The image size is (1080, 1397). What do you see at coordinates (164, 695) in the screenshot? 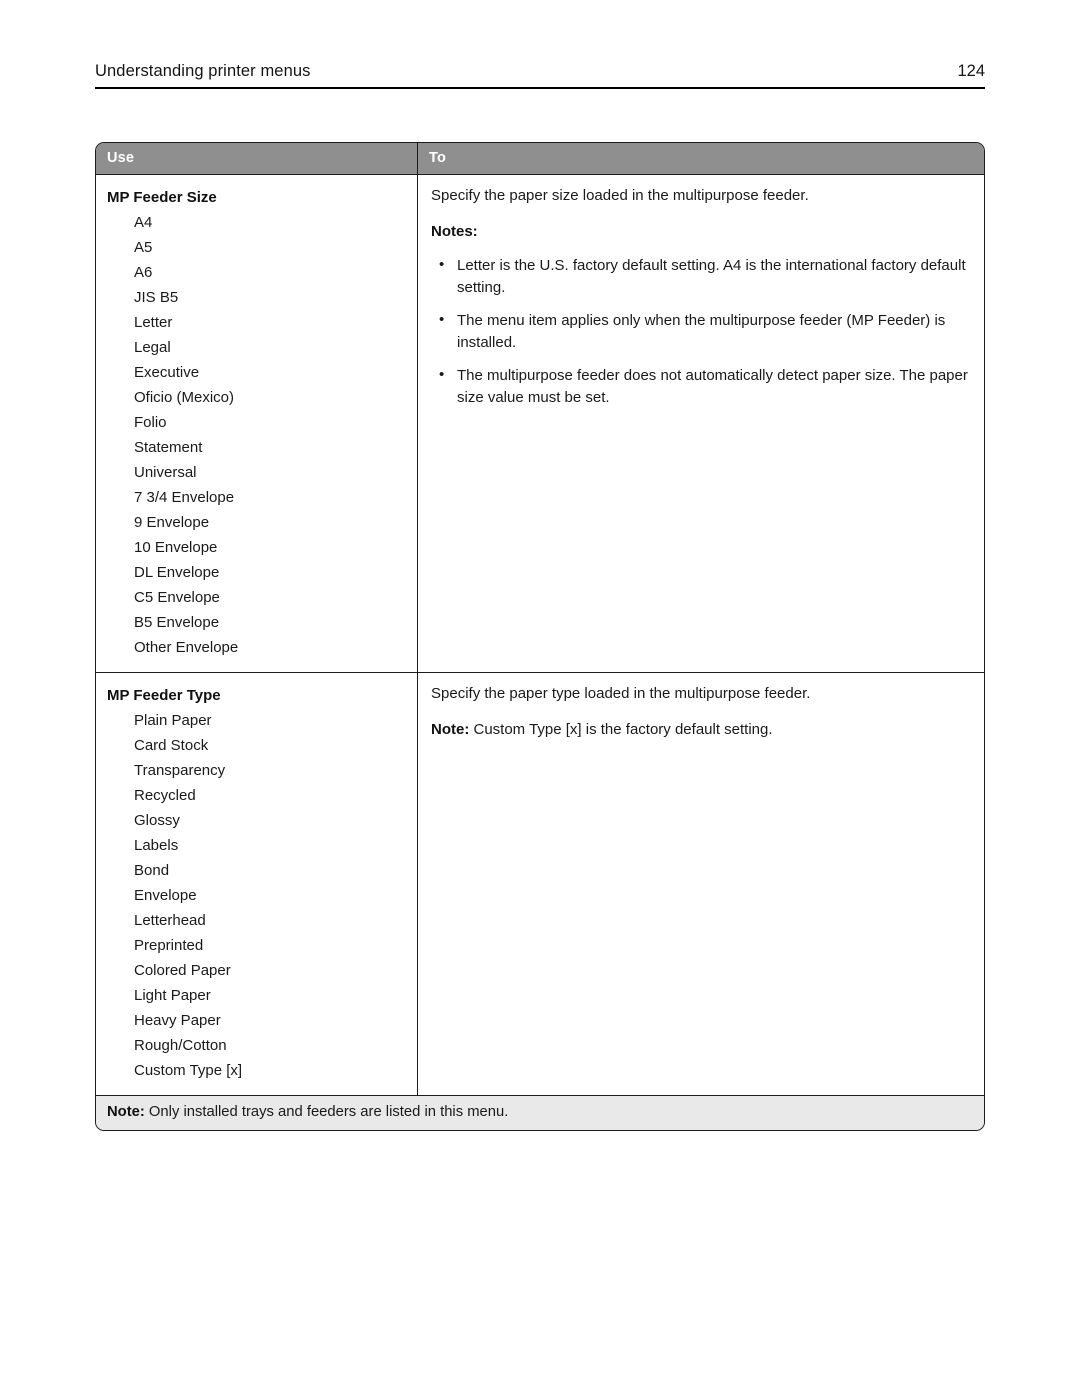
I see `setting-title: MP Feeder Type` at bounding box center [164, 695].